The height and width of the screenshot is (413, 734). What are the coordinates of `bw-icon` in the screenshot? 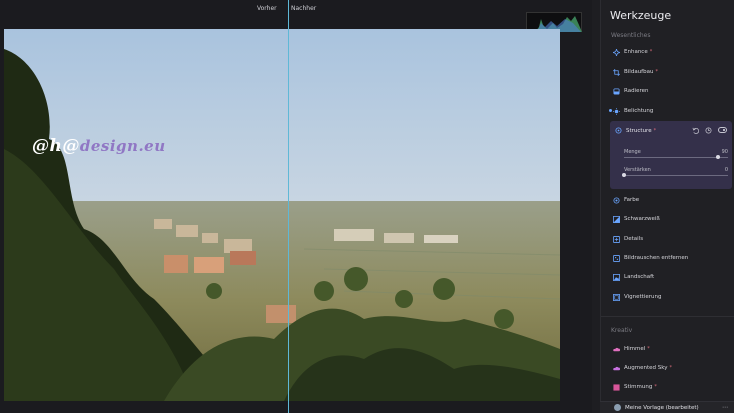 It's located at (616, 219).